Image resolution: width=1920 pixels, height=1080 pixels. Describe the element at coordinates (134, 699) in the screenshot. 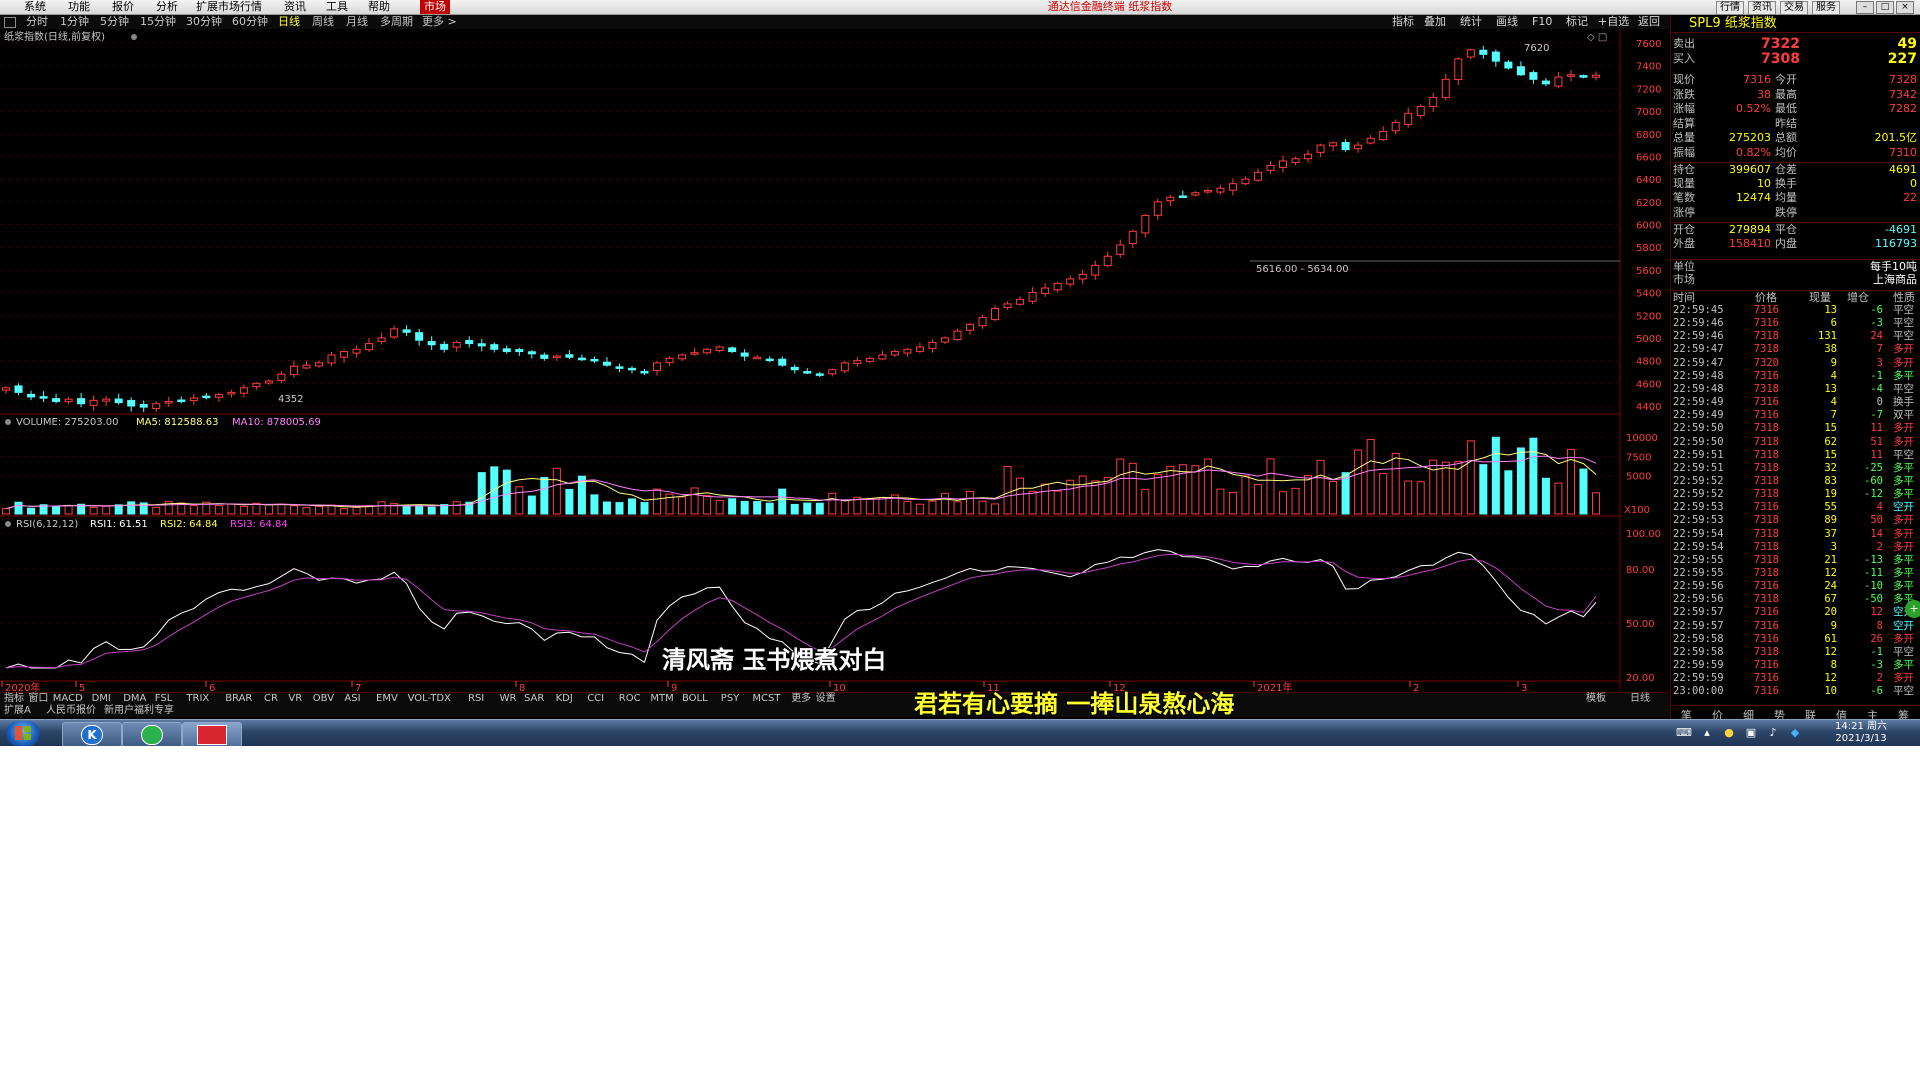

I see `indicator-tab-4: DMA` at that location.